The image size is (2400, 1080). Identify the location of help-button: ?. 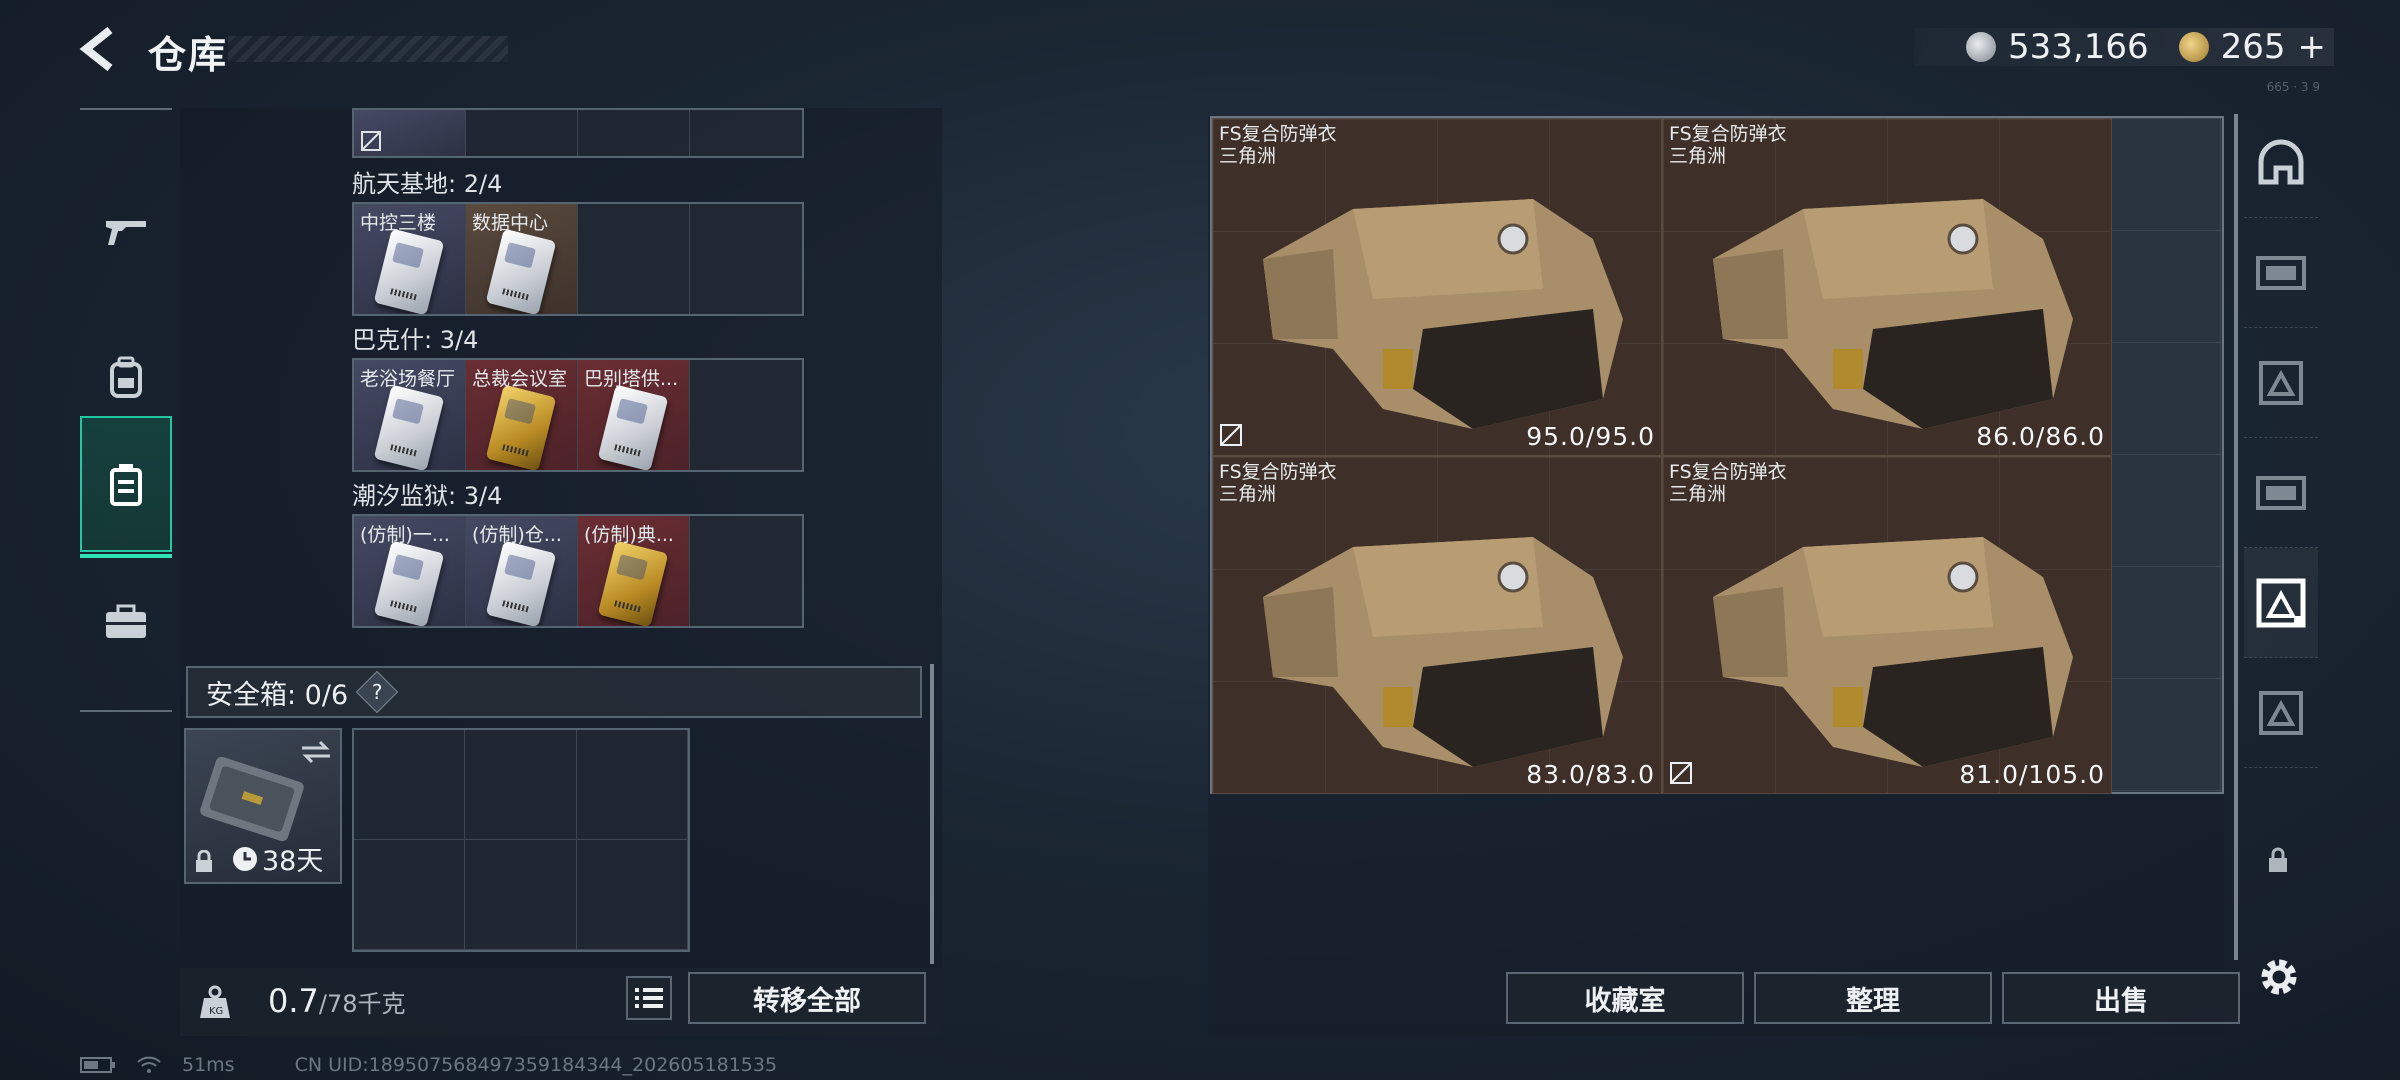
(377, 692).